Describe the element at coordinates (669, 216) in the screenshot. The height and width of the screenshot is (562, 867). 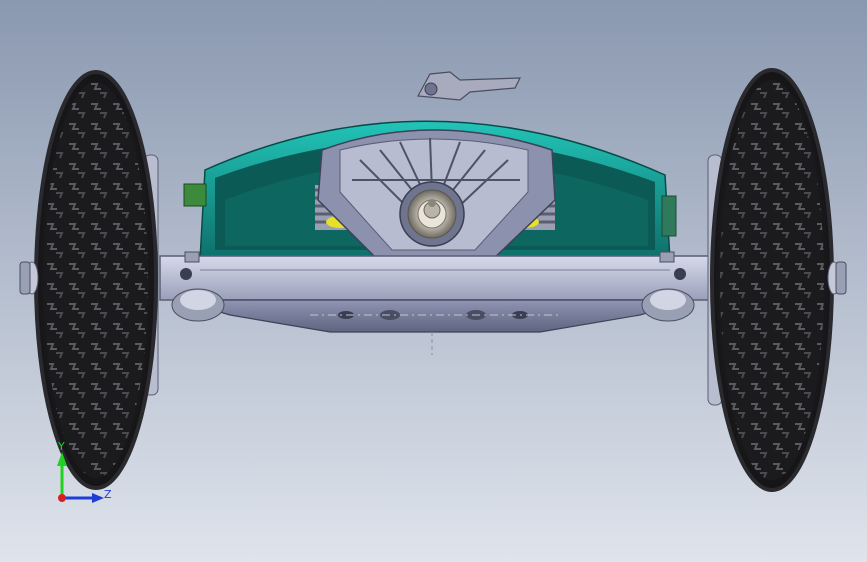
I see `right-side-bracket` at that location.